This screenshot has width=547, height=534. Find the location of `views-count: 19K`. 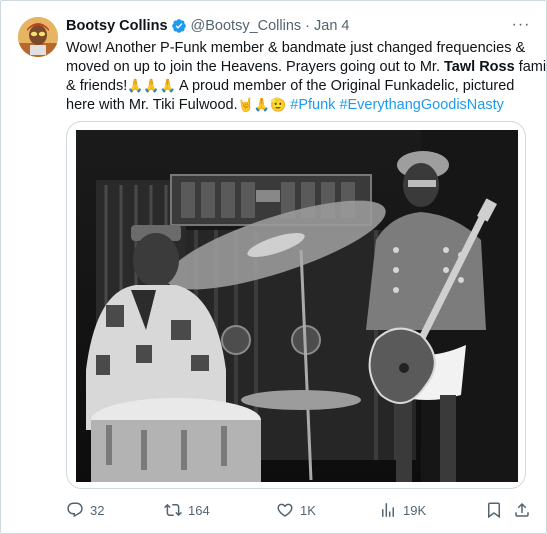

views-count: 19K is located at coordinates (415, 510).